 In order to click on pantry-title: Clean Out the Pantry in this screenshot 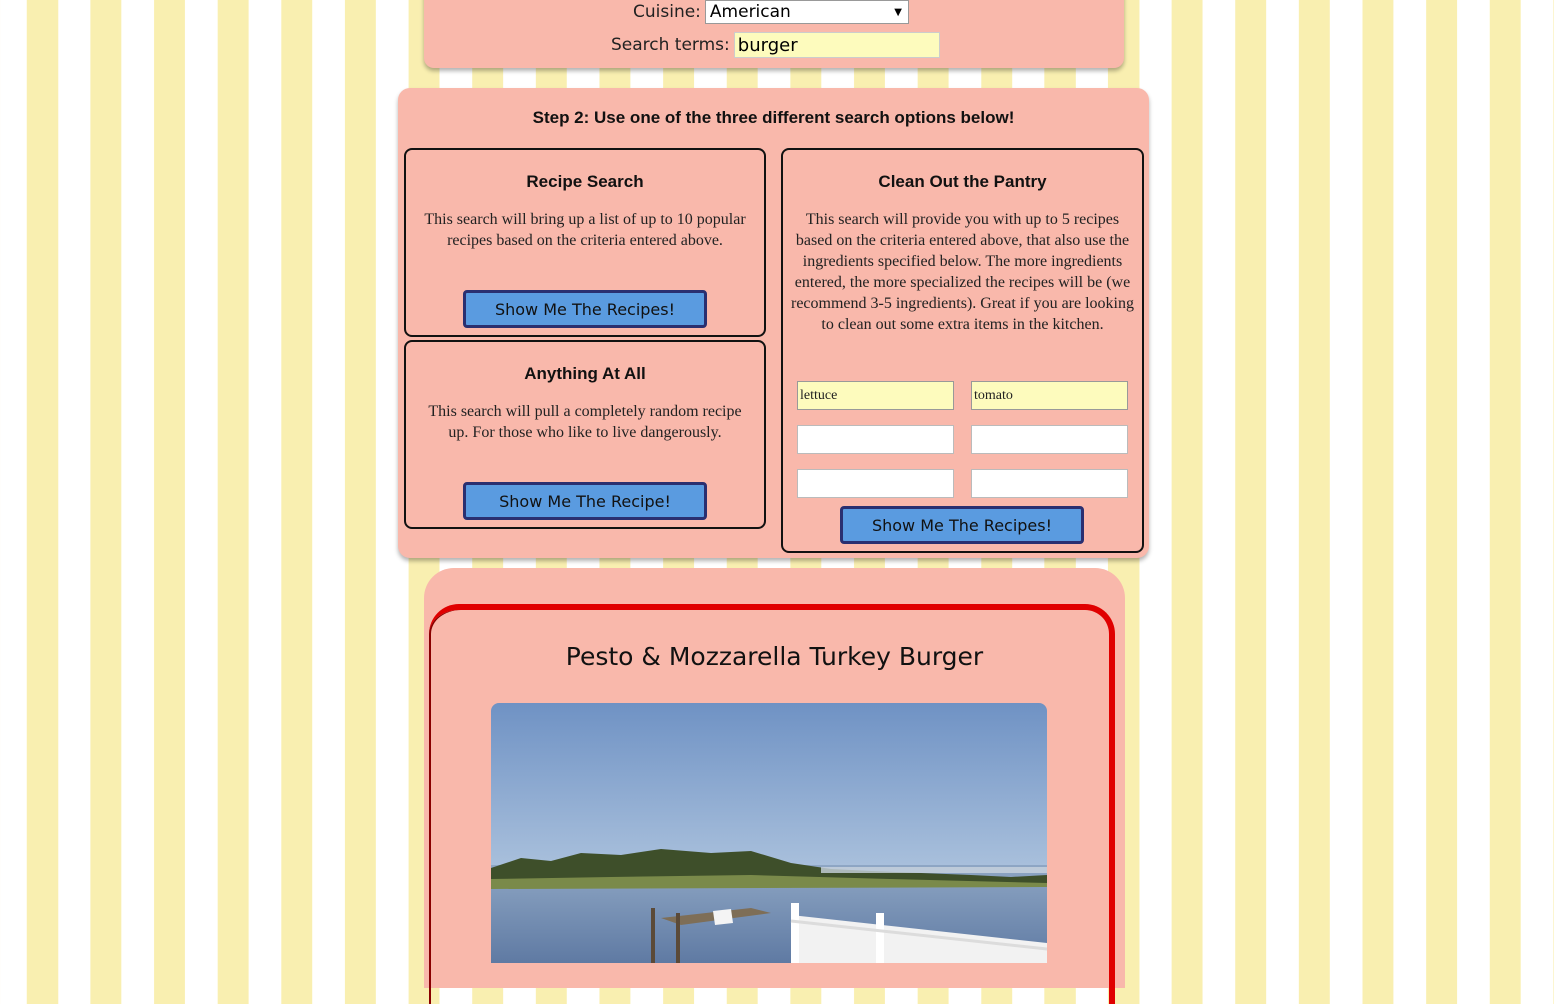, I will do `click(962, 181)`.